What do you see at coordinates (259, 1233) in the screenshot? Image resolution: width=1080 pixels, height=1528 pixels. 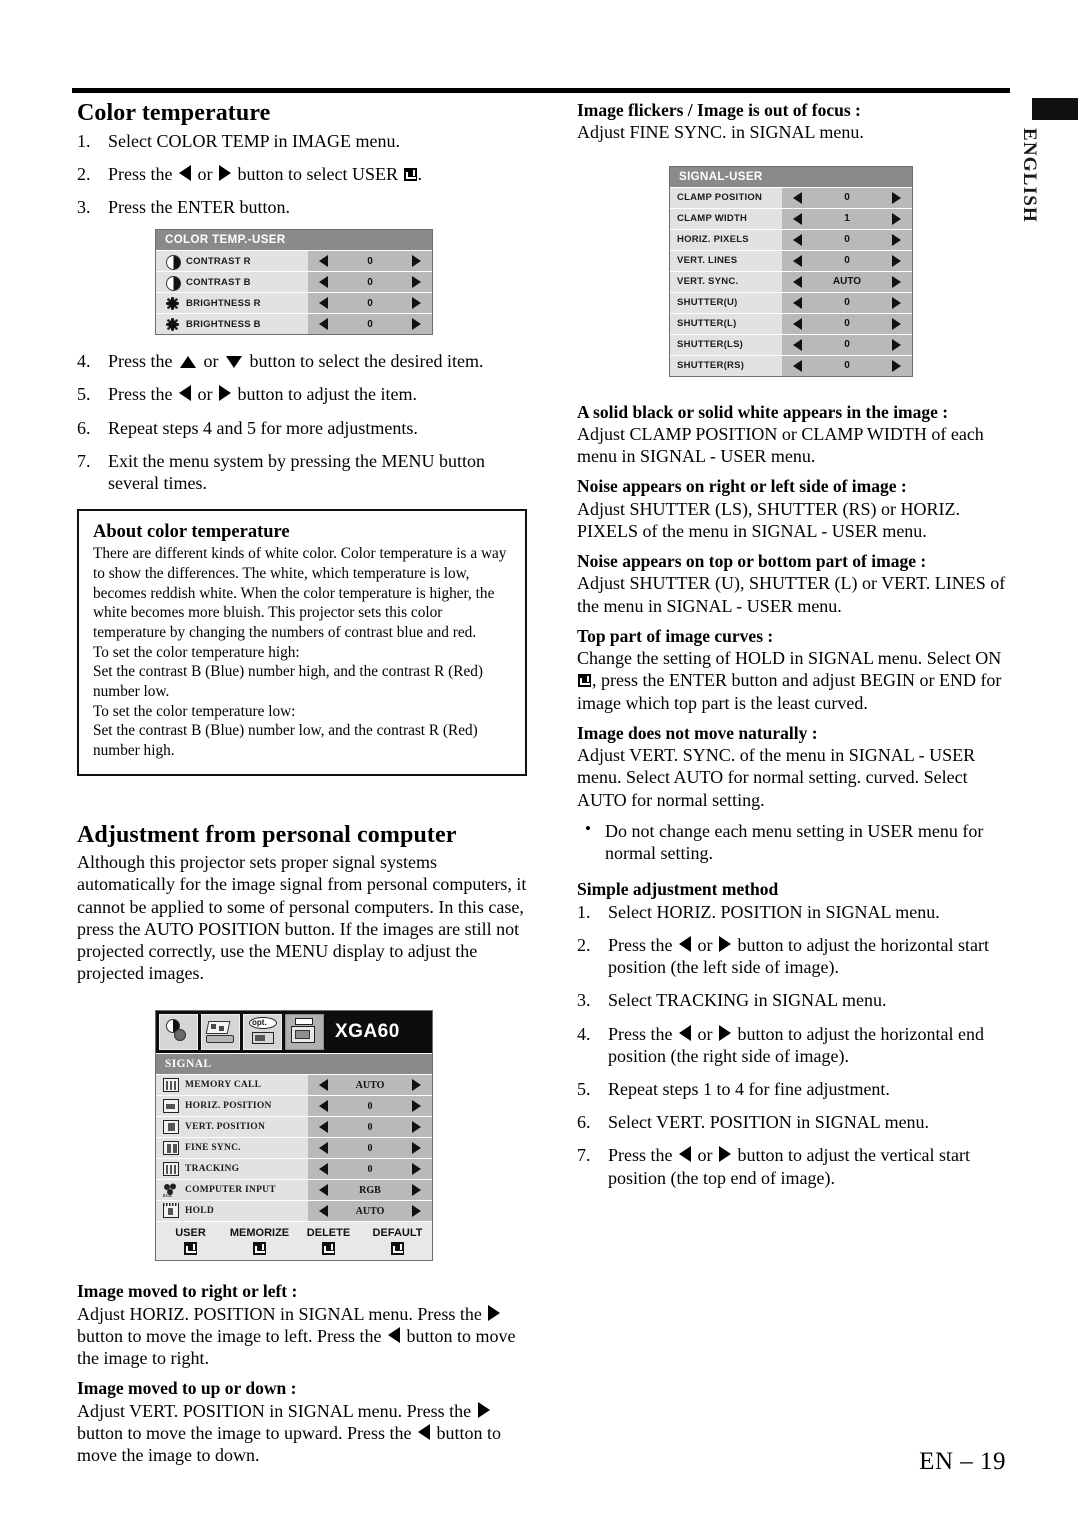 I see `button-label: MEMORIZE` at bounding box center [259, 1233].